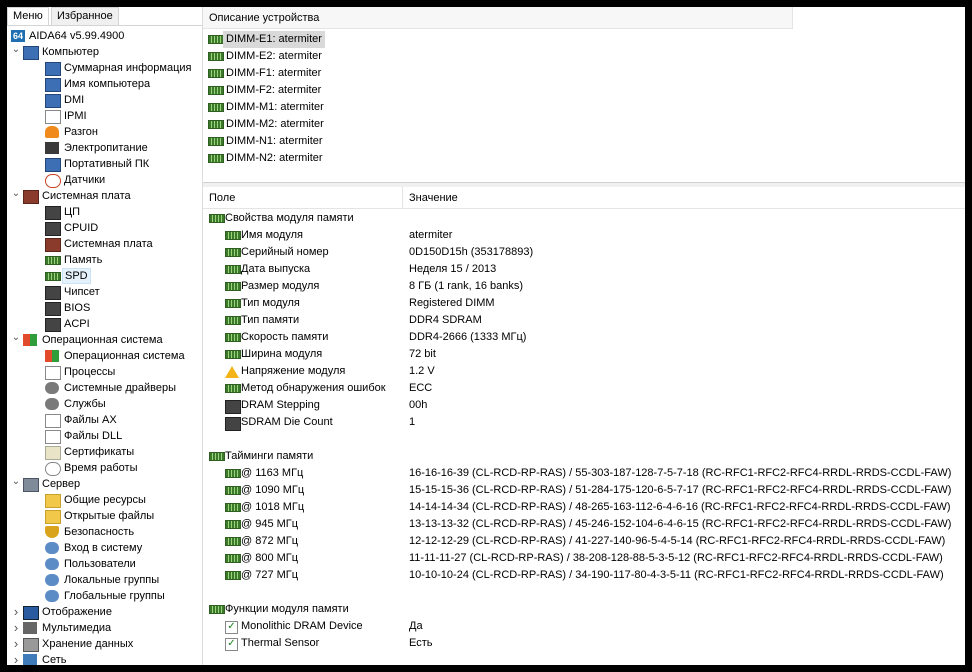 This screenshot has height=672, width=972. Describe the element at coordinates (104, 244) in the screenshot. I see `tree-item: Системная плата` at that location.